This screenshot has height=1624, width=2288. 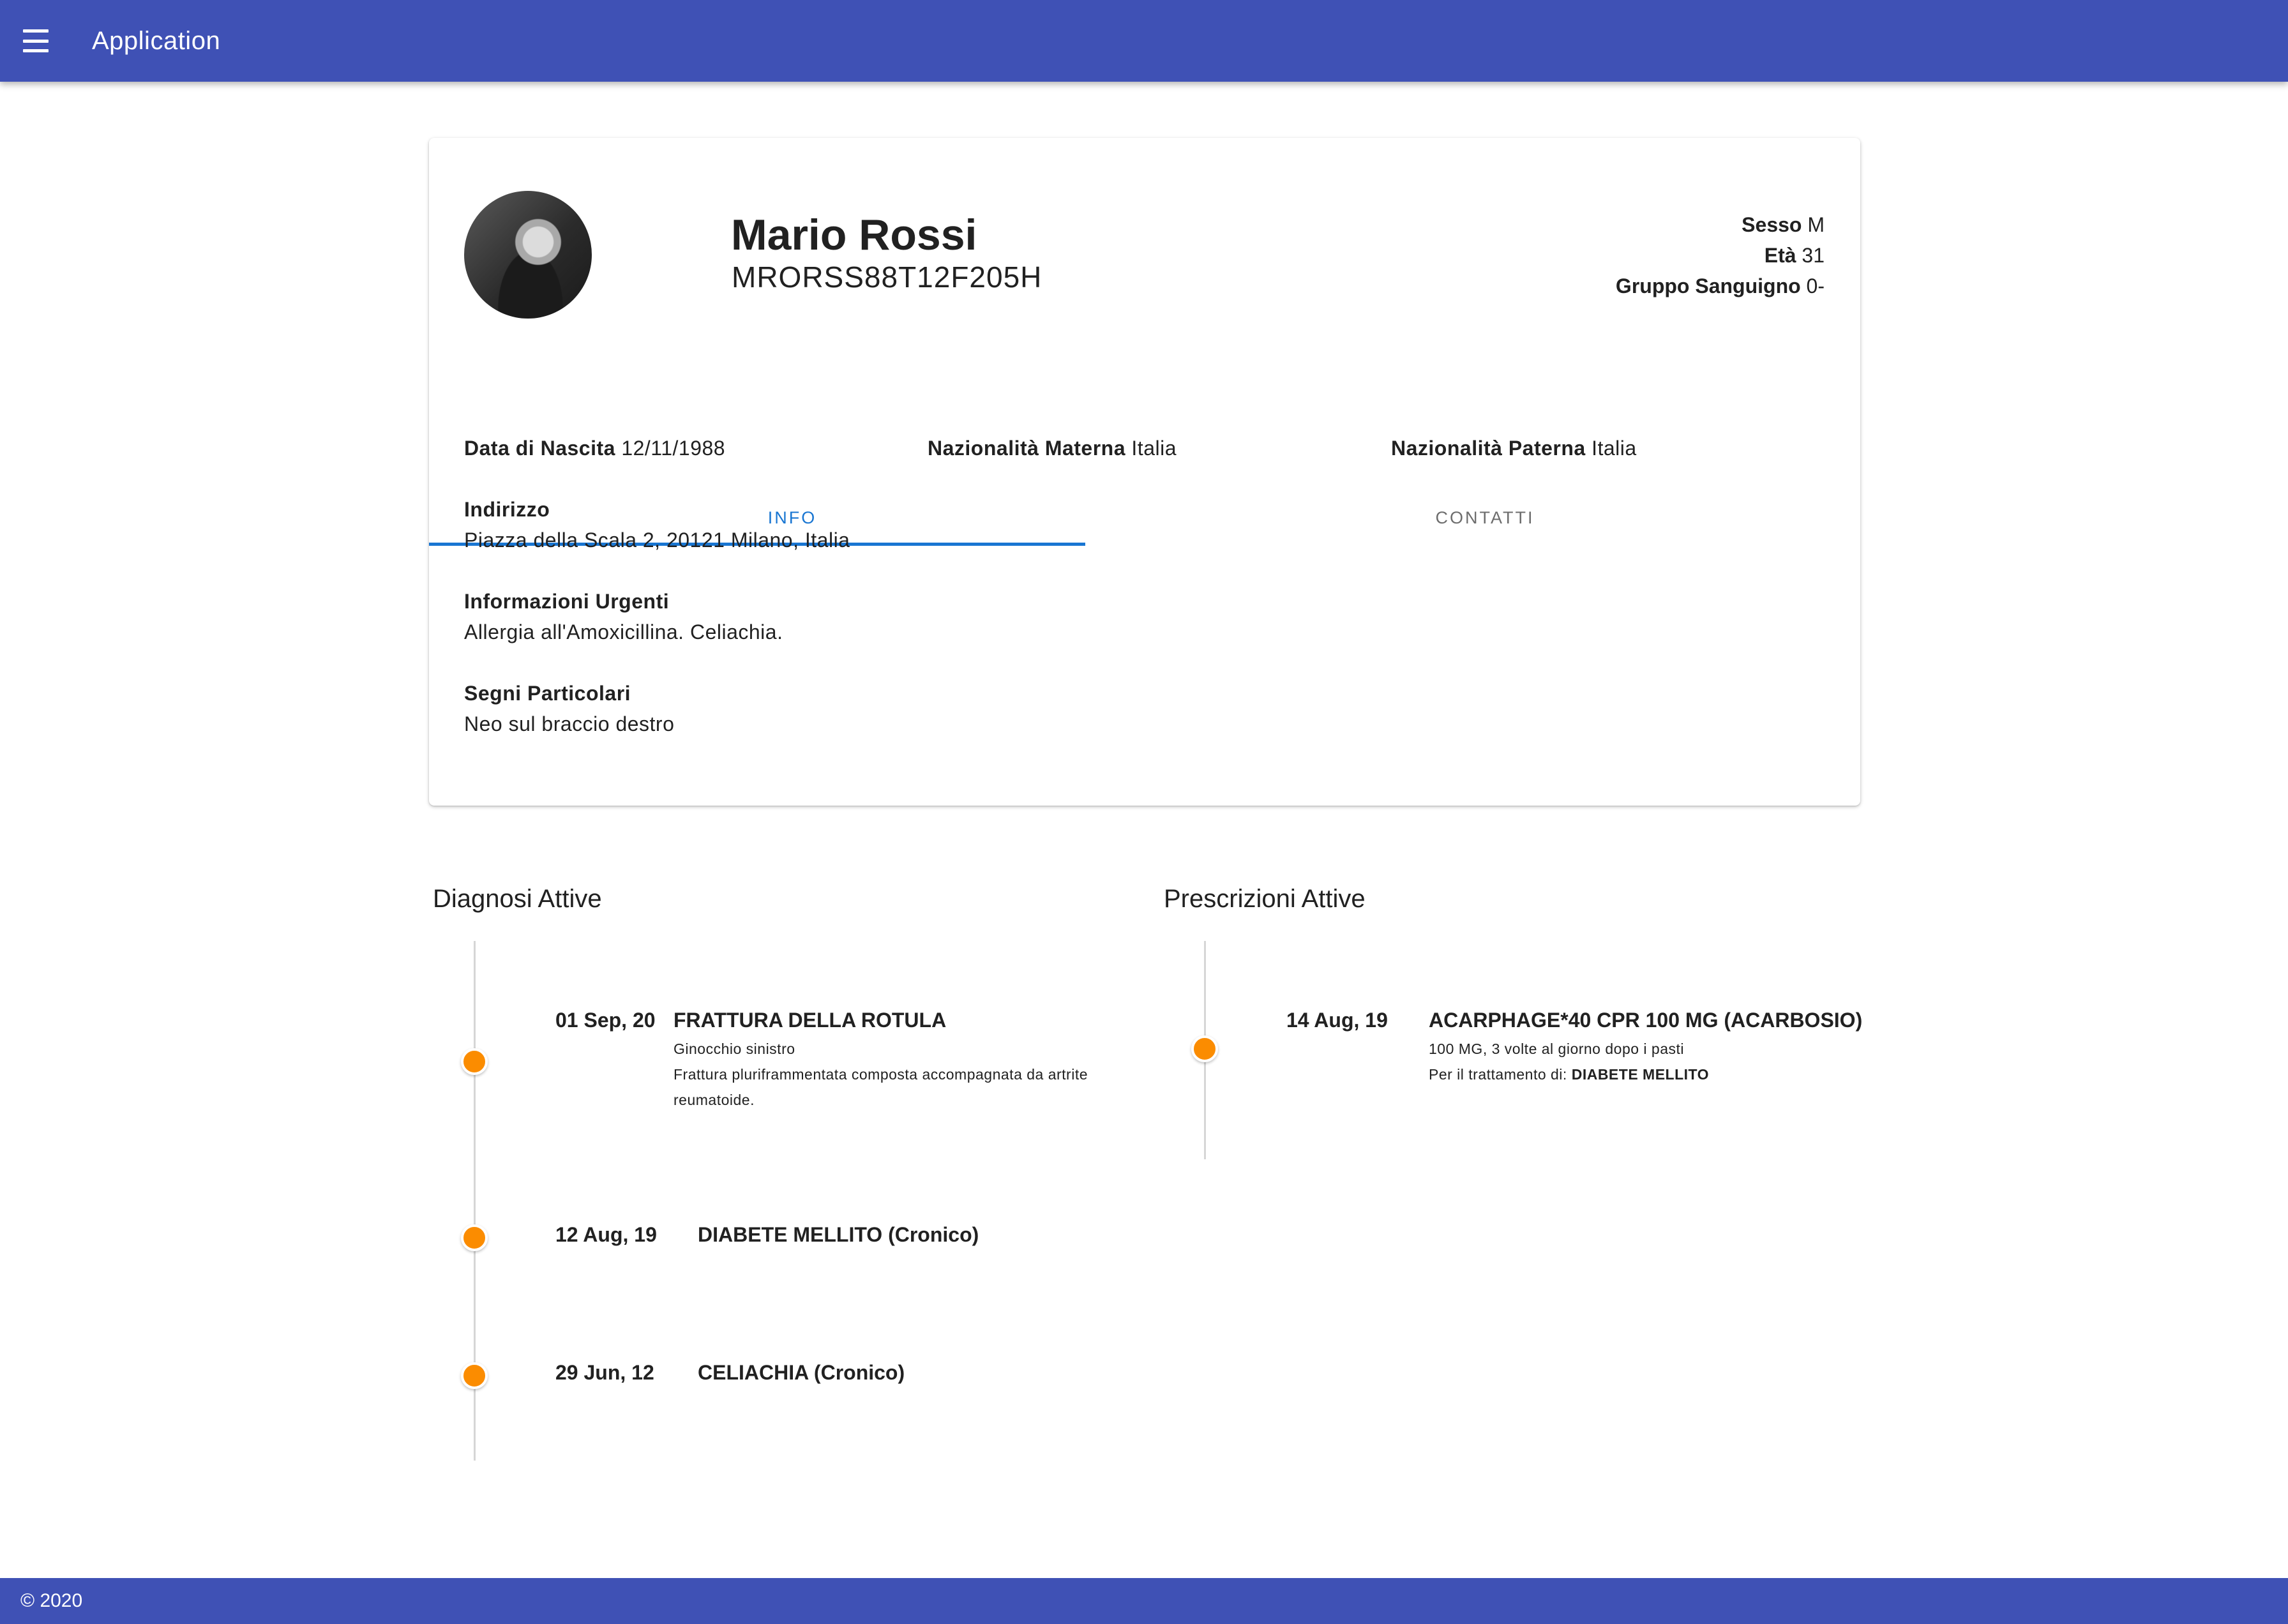 What do you see at coordinates (1569, 1074) in the screenshot?
I see `prescription-treatment: Per il trattamento di: DIABETE MELLITO` at bounding box center [1569, 1074].